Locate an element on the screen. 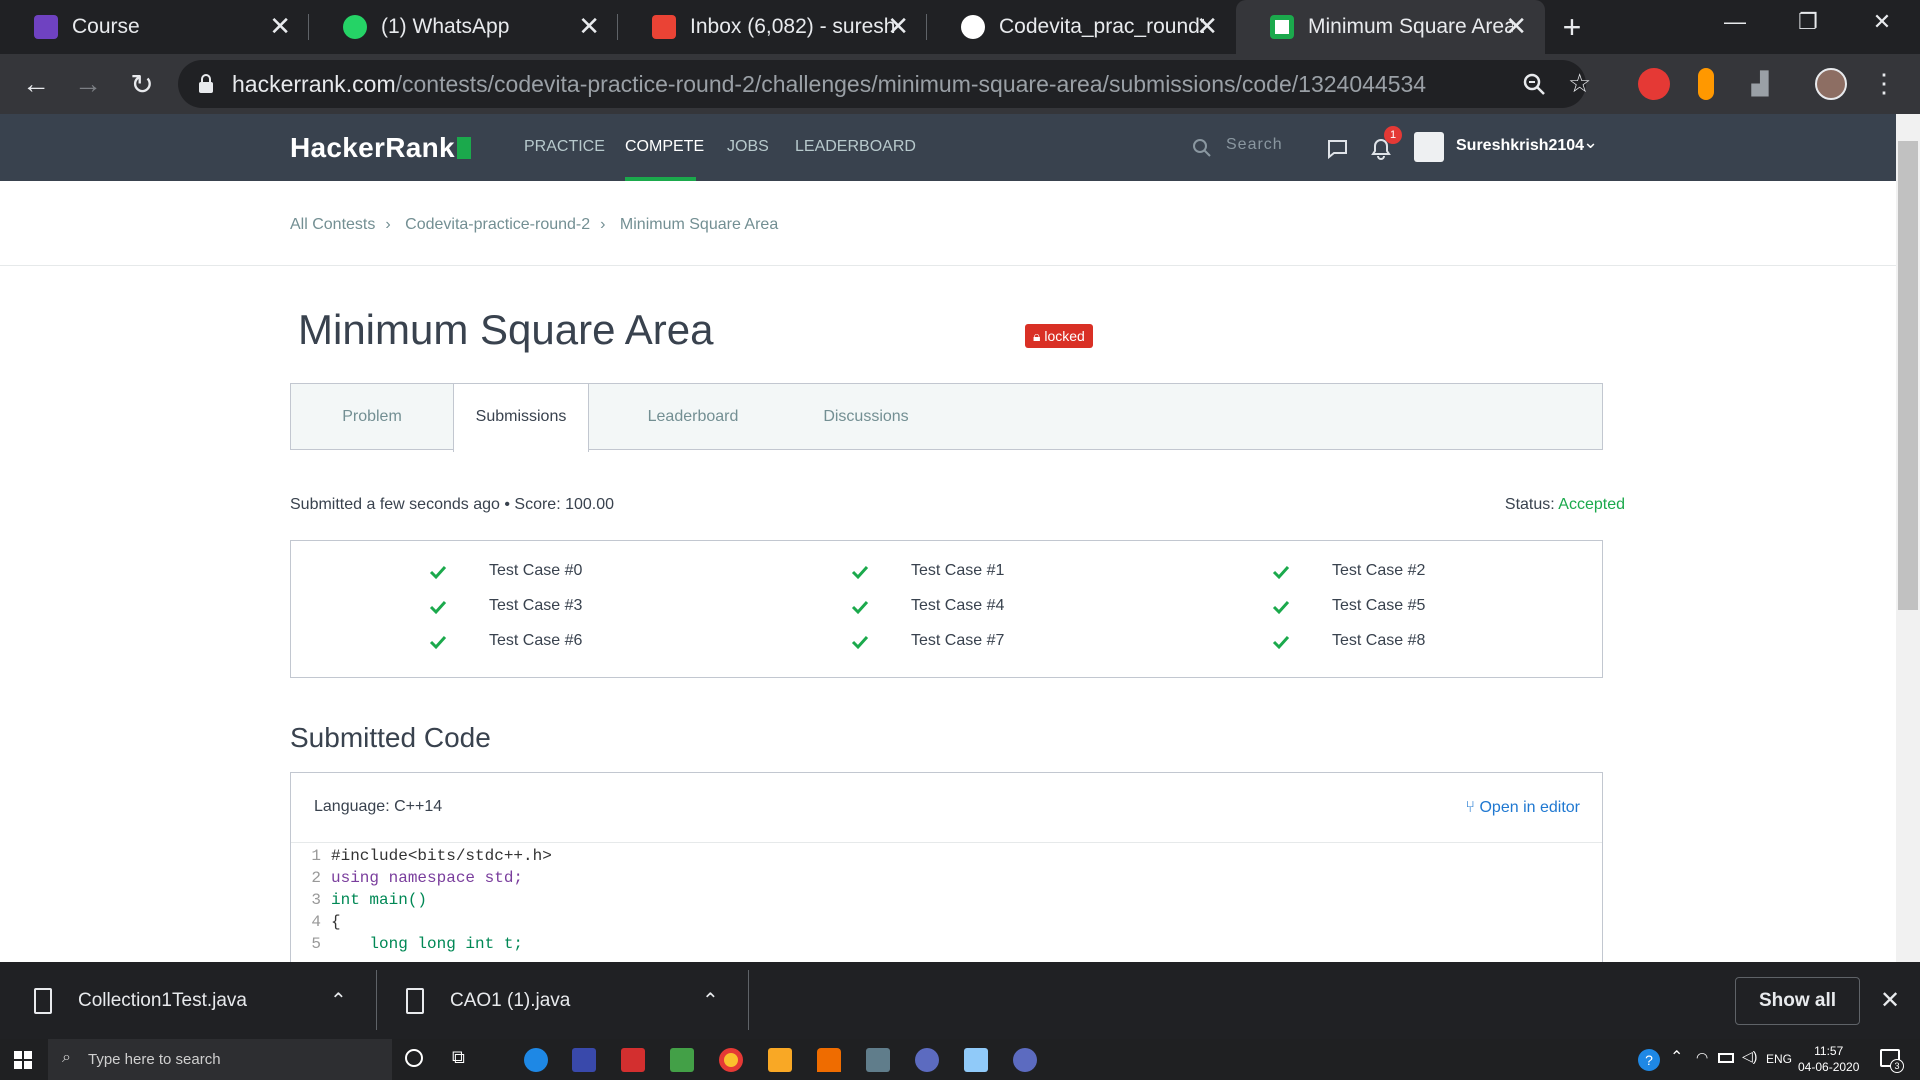  hr-search-input: Search is located at coordinates (1254, 145).